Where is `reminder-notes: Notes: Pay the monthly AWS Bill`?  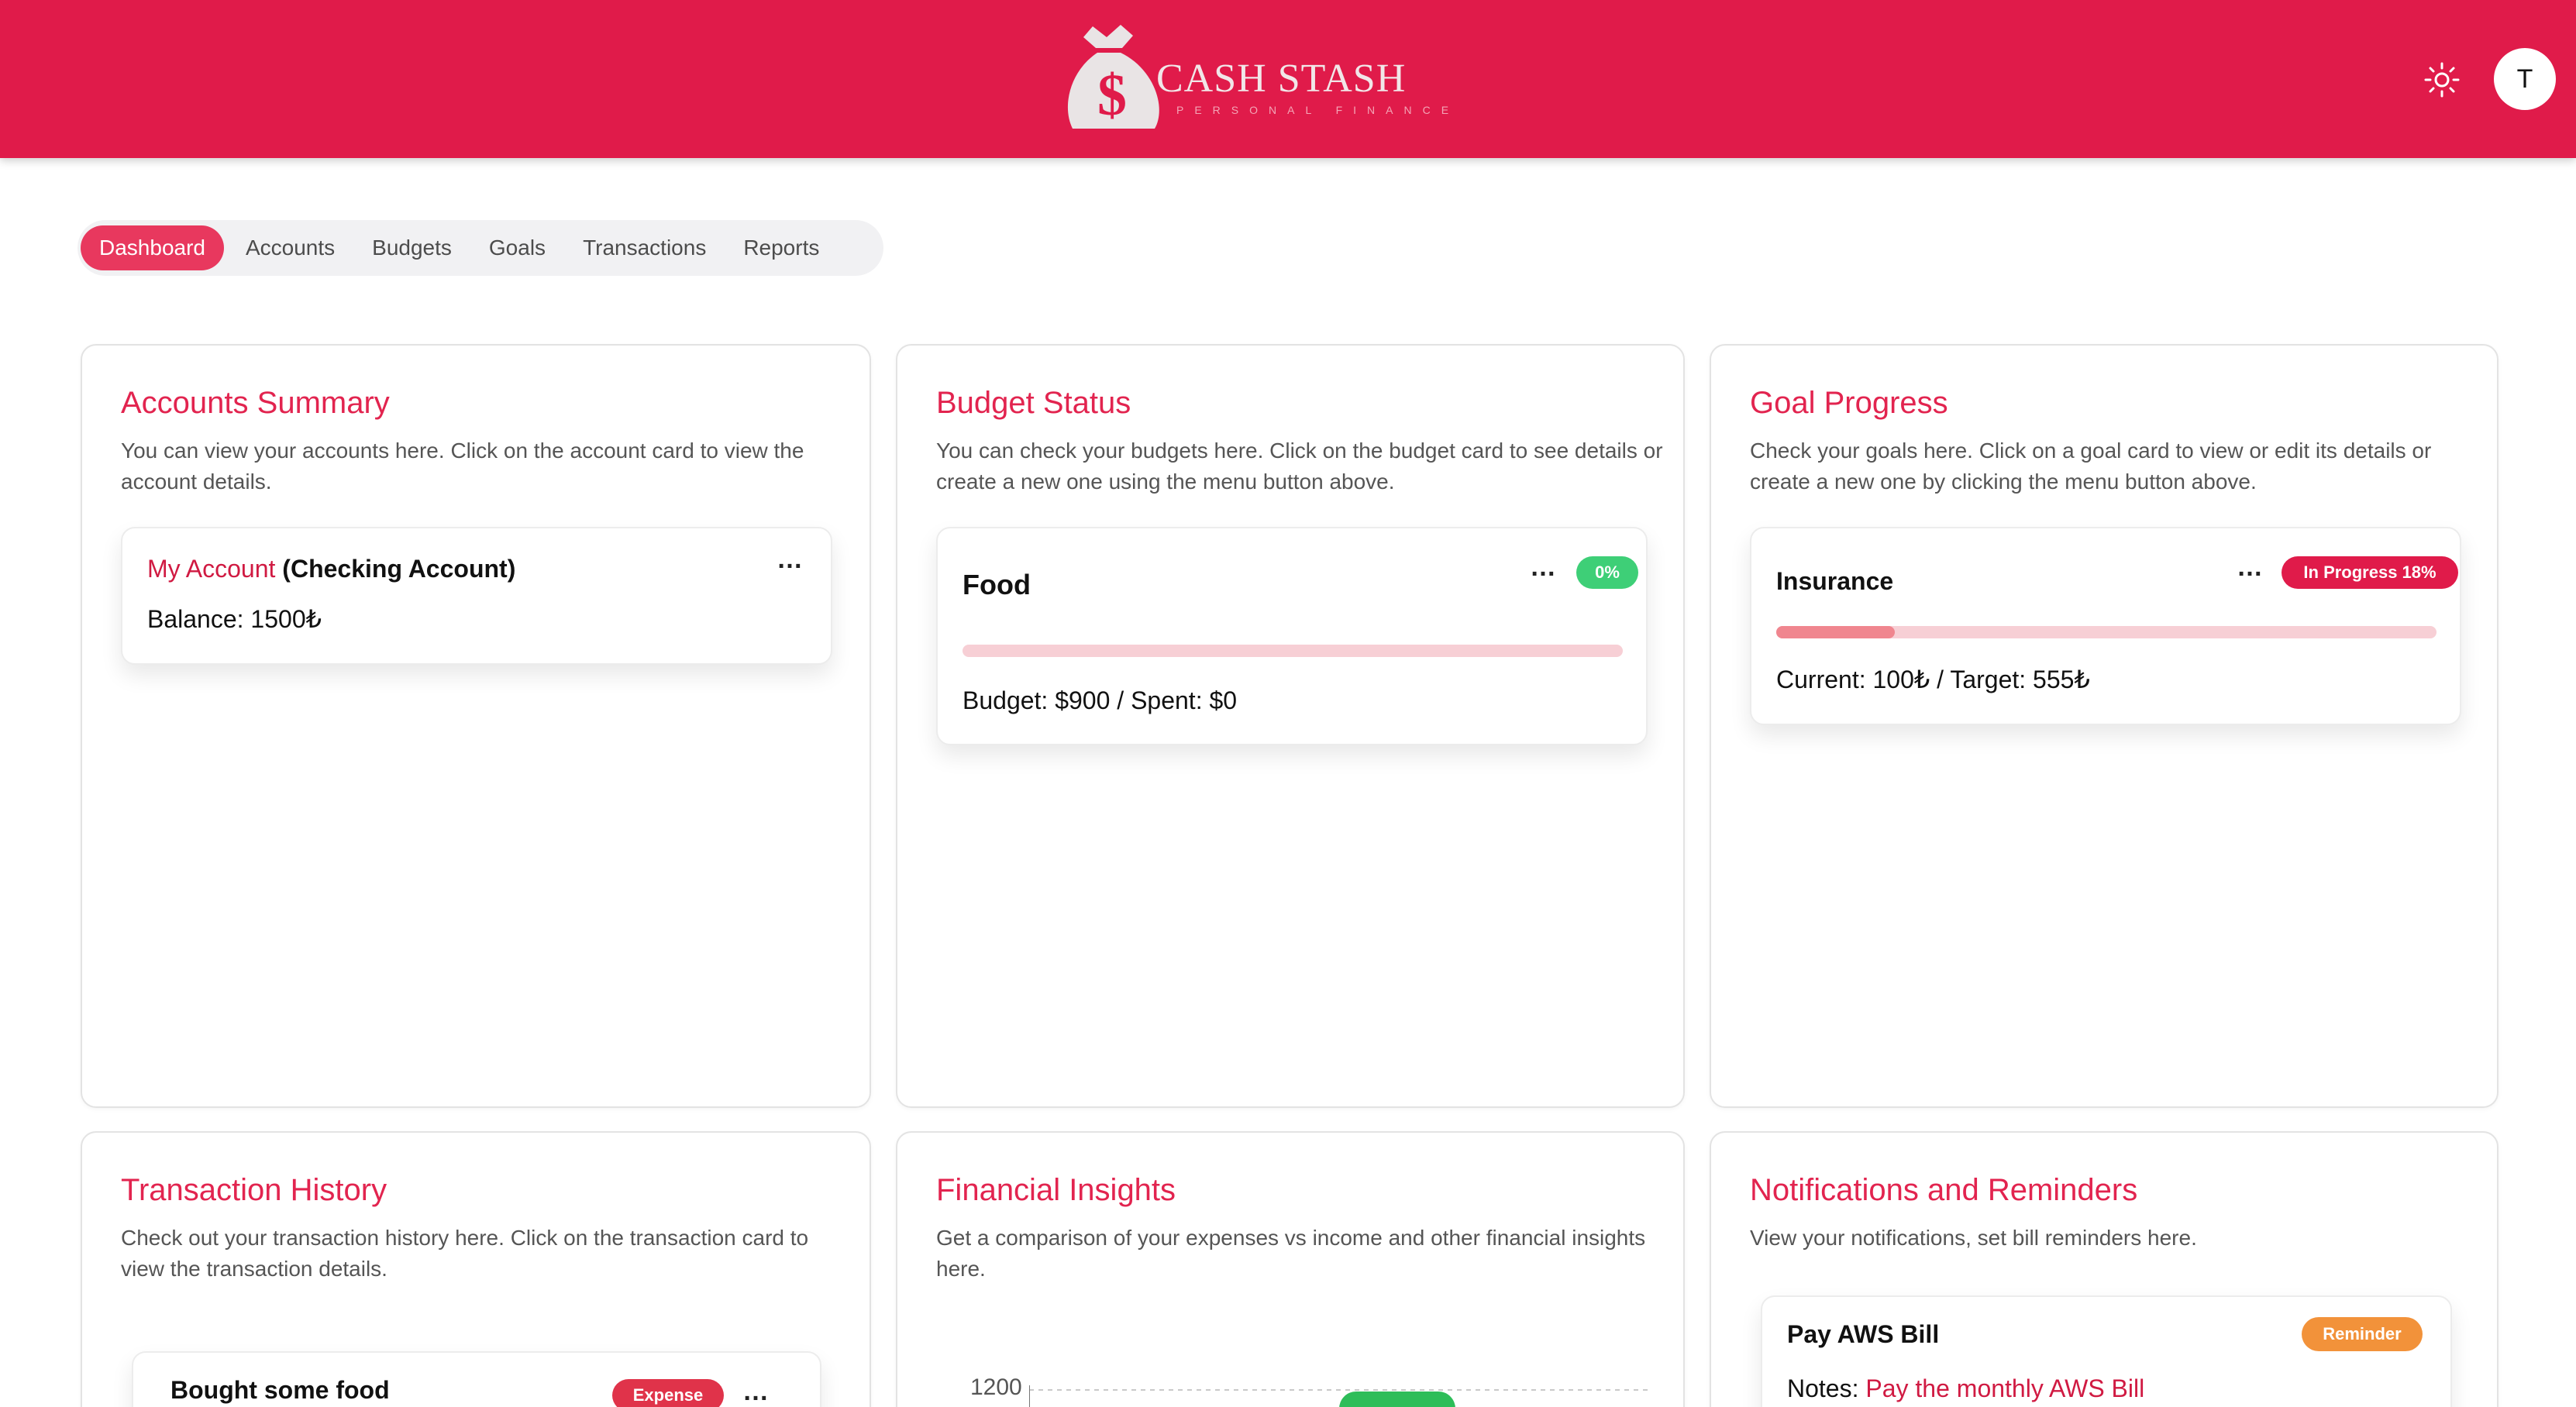
reminder-notes: Notes: Pay the monthly AWS Bill is located at coordinates (1965, 1389).